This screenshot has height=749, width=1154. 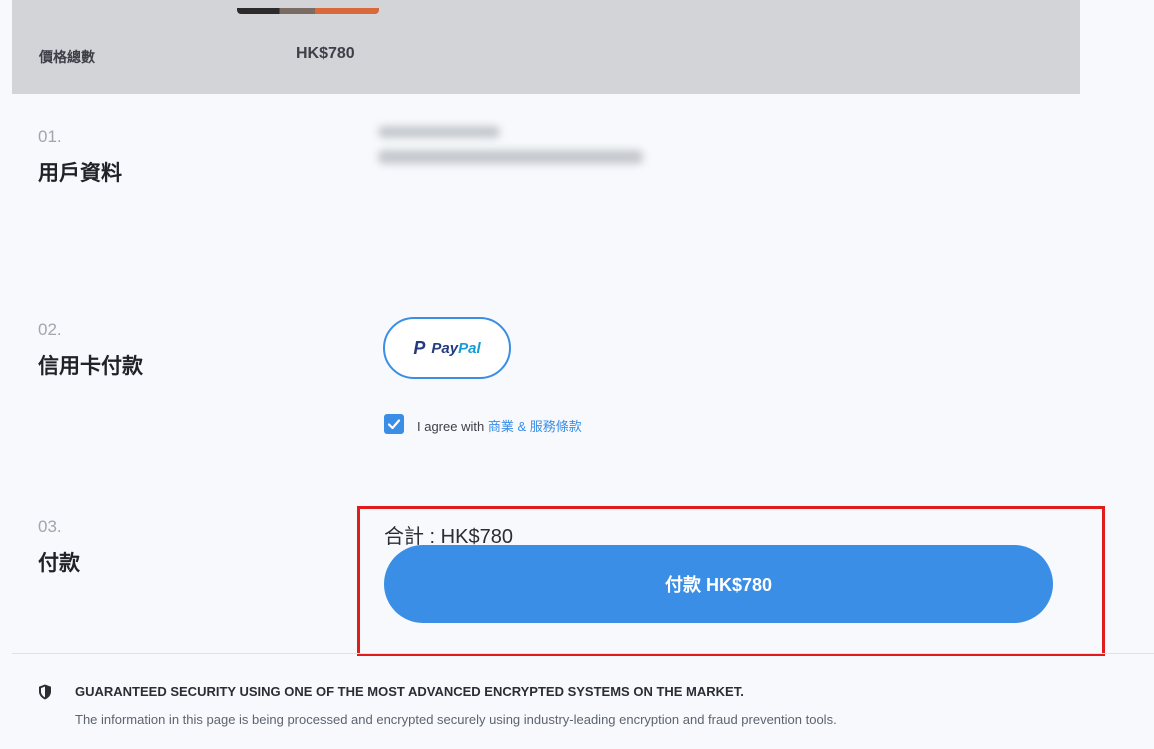 What do you see at coordinates (510, 157) in the screenshot?
I see `redacted-user-contact` at bounding box center [510, 157].